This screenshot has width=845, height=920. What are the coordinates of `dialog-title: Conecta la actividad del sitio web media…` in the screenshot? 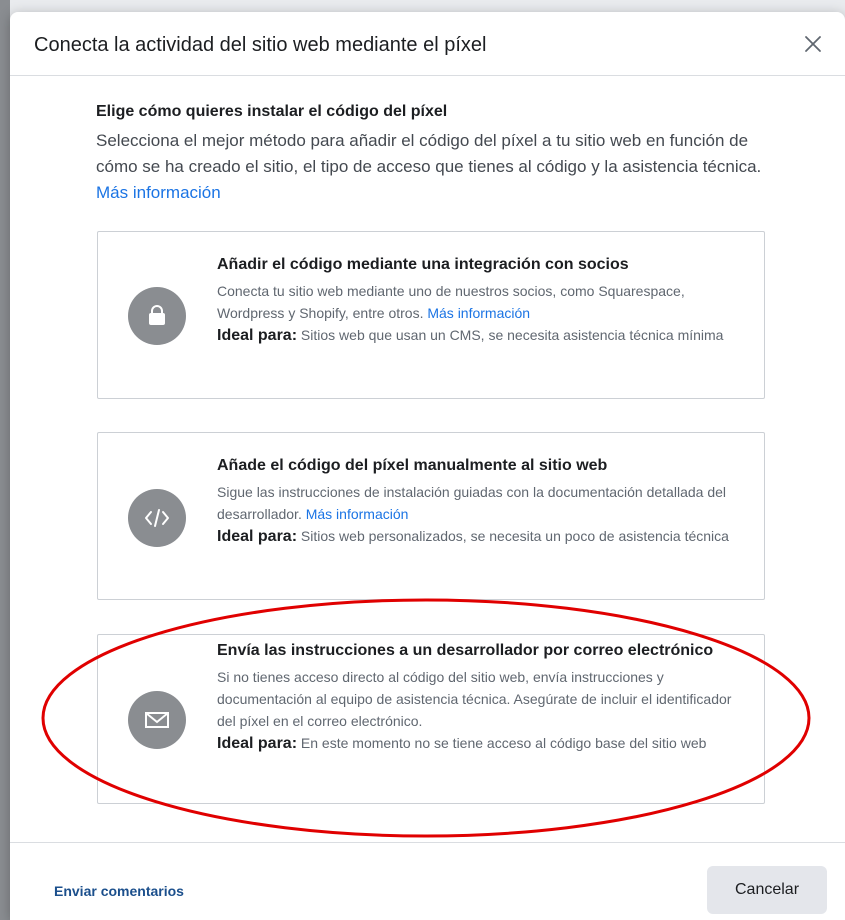 It's located at (260, 45).